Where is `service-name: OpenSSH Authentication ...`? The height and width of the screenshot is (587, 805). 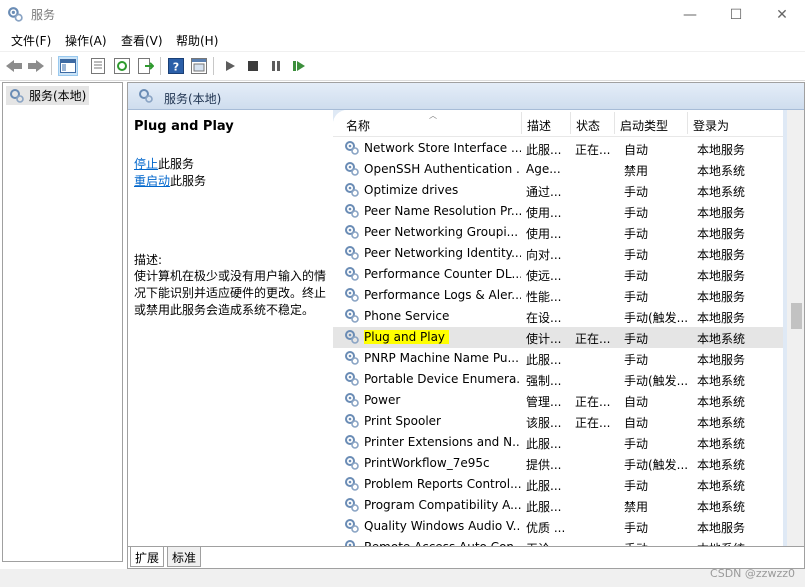
service-name: OpenSSH Authentication ... is located at coordinates (442, 169).